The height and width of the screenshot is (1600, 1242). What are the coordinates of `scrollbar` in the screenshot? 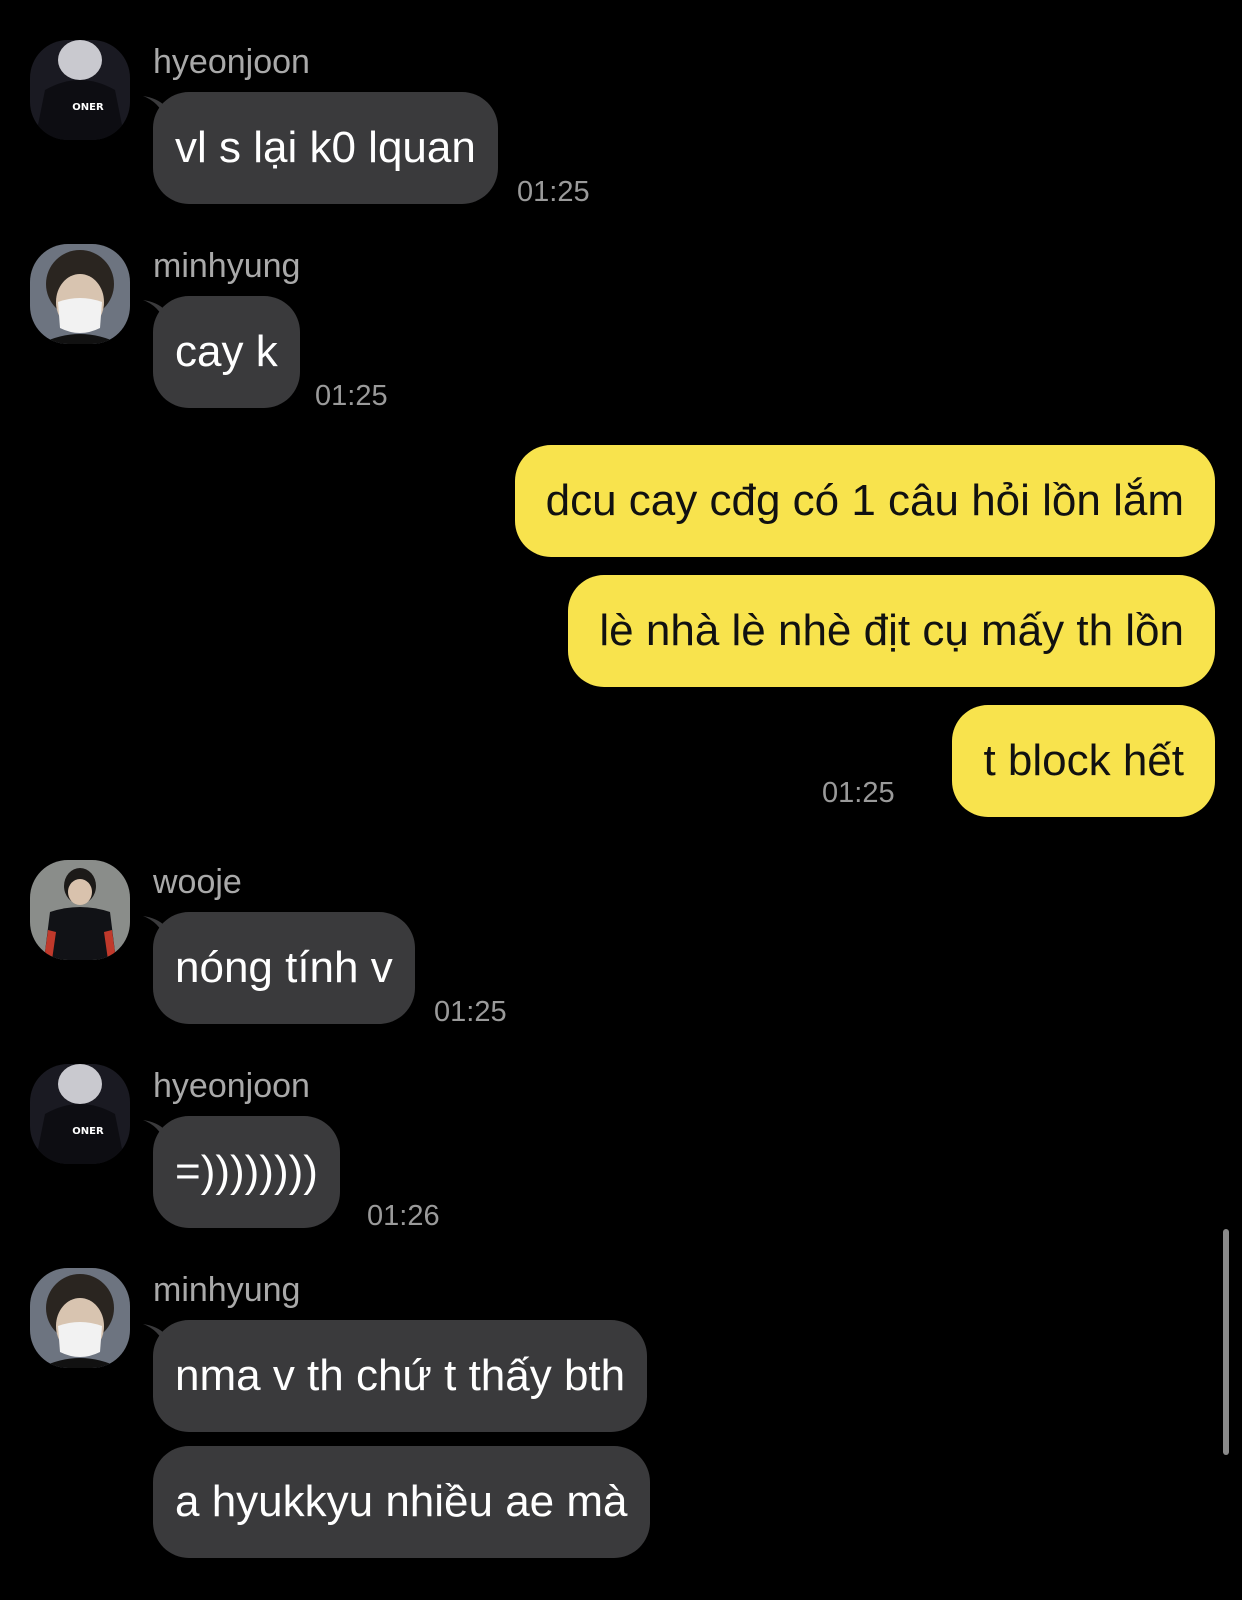 It's located at (1226, 1342).